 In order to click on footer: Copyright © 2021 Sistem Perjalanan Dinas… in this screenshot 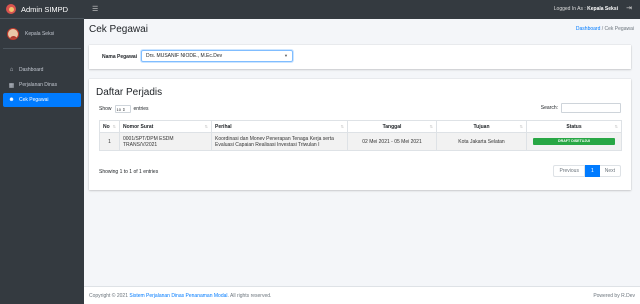, I will do `click(362, 295)`.